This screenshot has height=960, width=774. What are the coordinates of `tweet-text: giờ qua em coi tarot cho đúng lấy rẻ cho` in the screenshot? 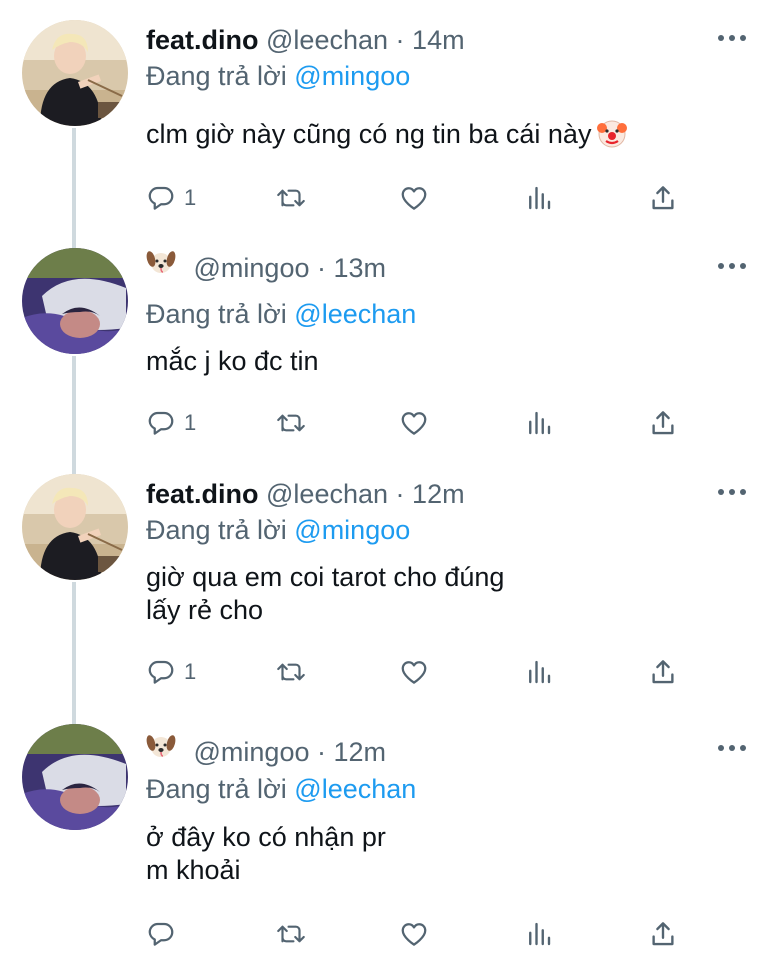 It's located at (325, 594).